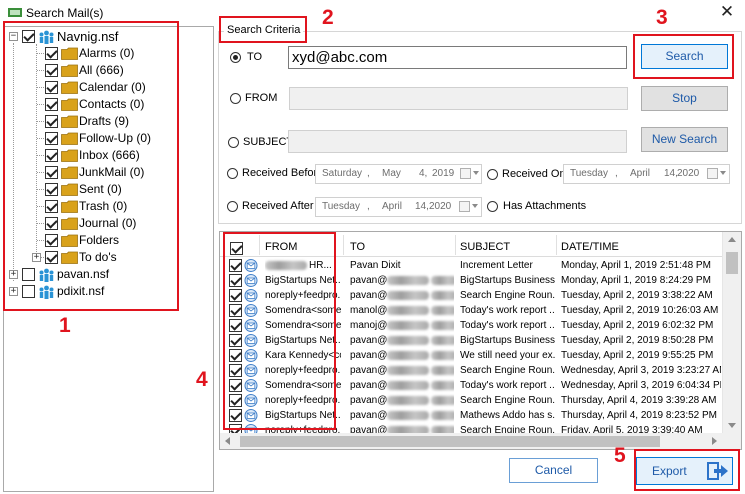 This screenshot has height=494, width=745. What do you see at coordinates (640, 173) in the screenshot?
I see `received-on-month: April` at bounding box center [640, 173].